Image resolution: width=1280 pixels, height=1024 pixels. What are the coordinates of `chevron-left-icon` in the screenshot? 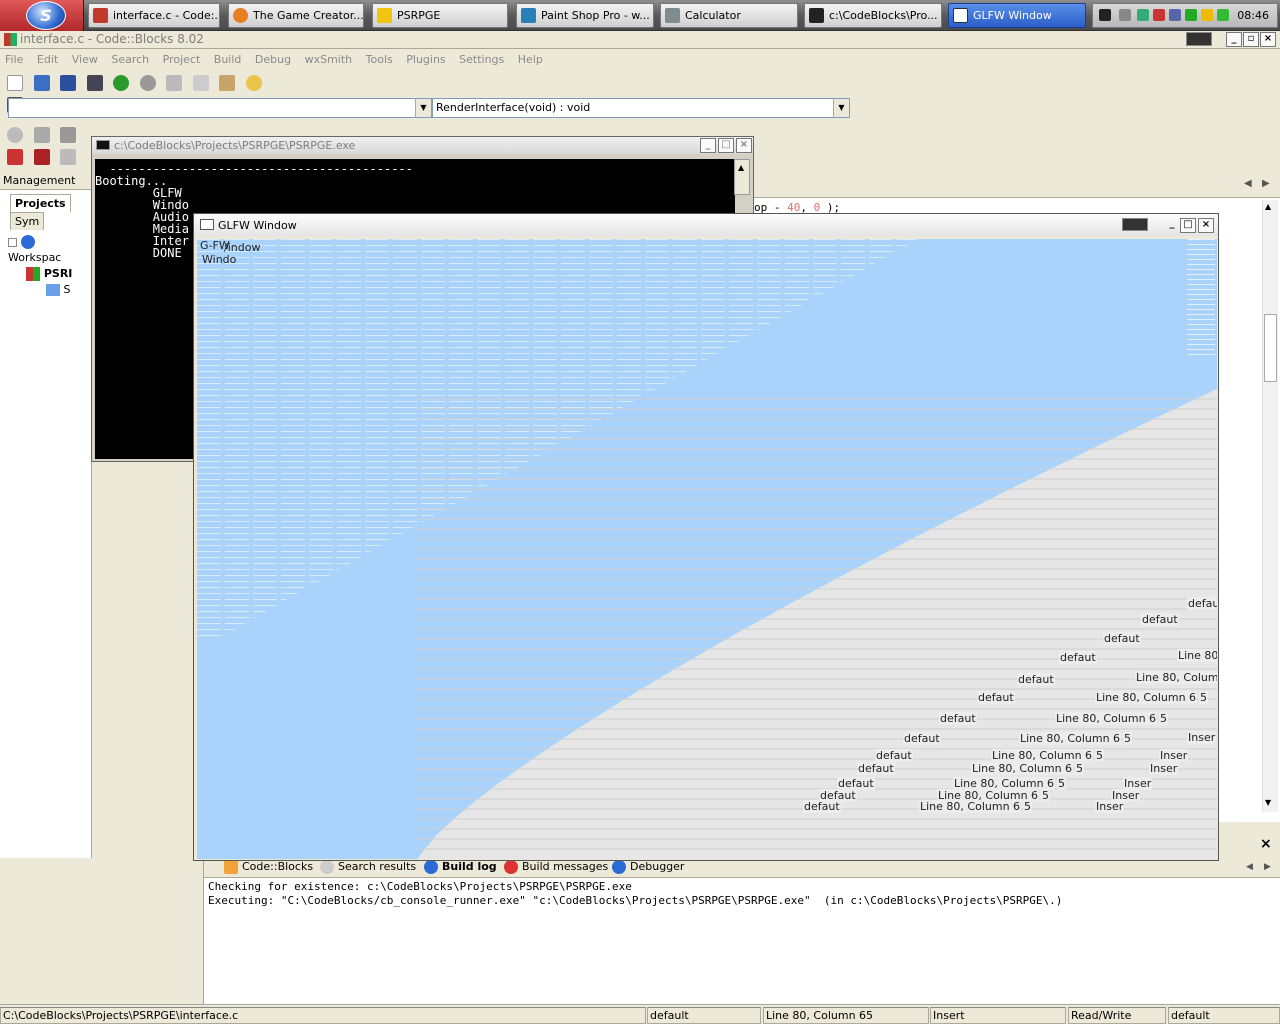 It's located at (1125, 15).